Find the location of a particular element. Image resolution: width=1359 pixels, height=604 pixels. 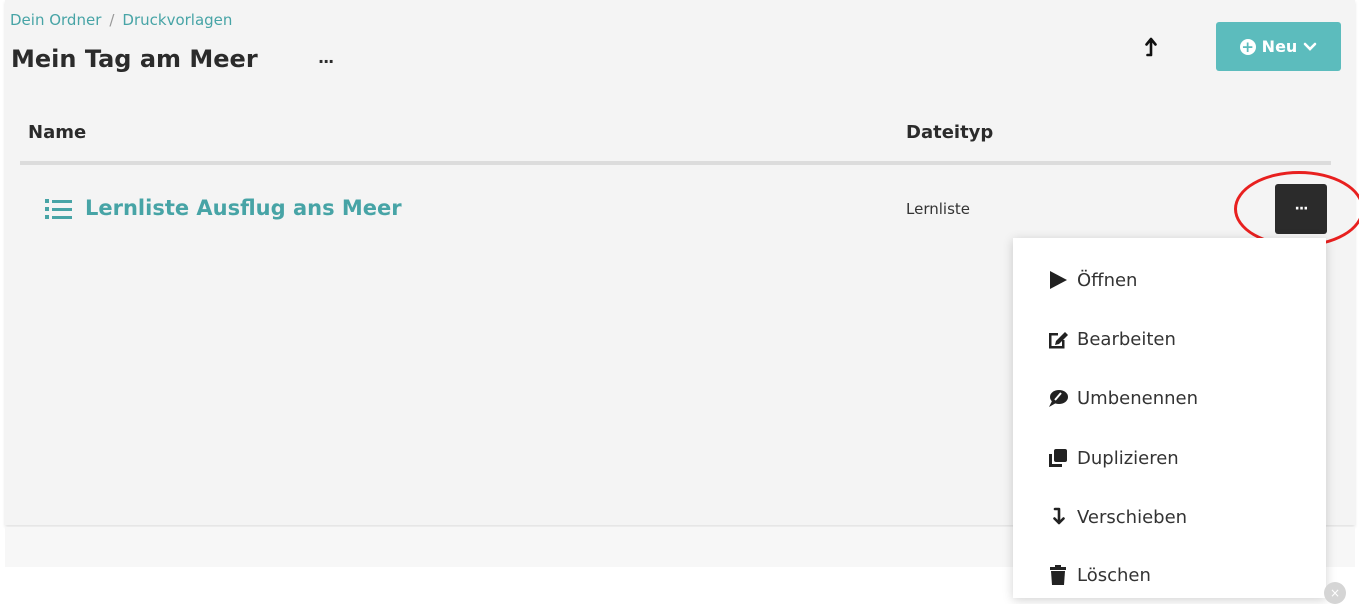

menu-item-label: Umbenennen is located at coordinates (1137, 398).